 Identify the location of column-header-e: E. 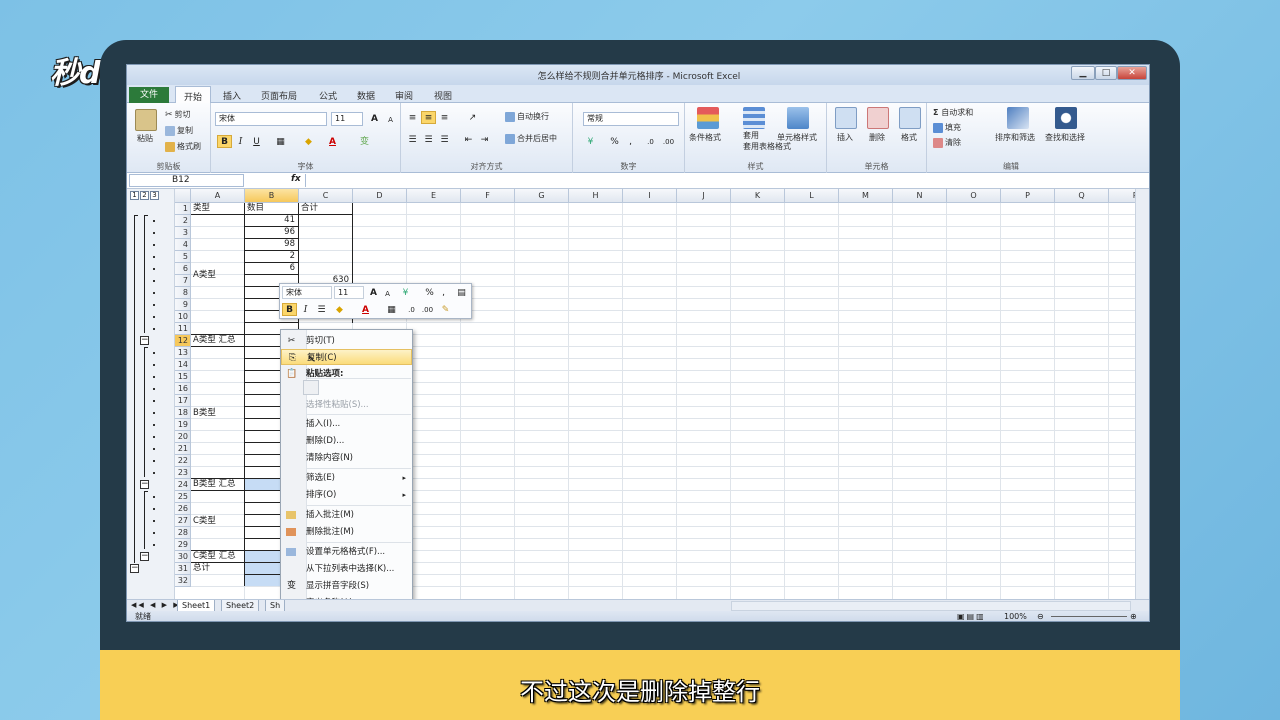
(434, 196).